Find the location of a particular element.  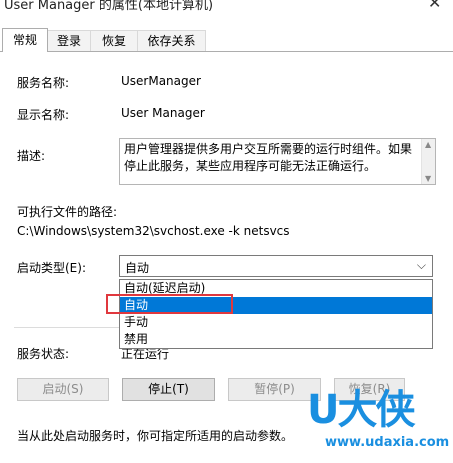

display-name-value: User Manager is located at coordinates (163, 113).